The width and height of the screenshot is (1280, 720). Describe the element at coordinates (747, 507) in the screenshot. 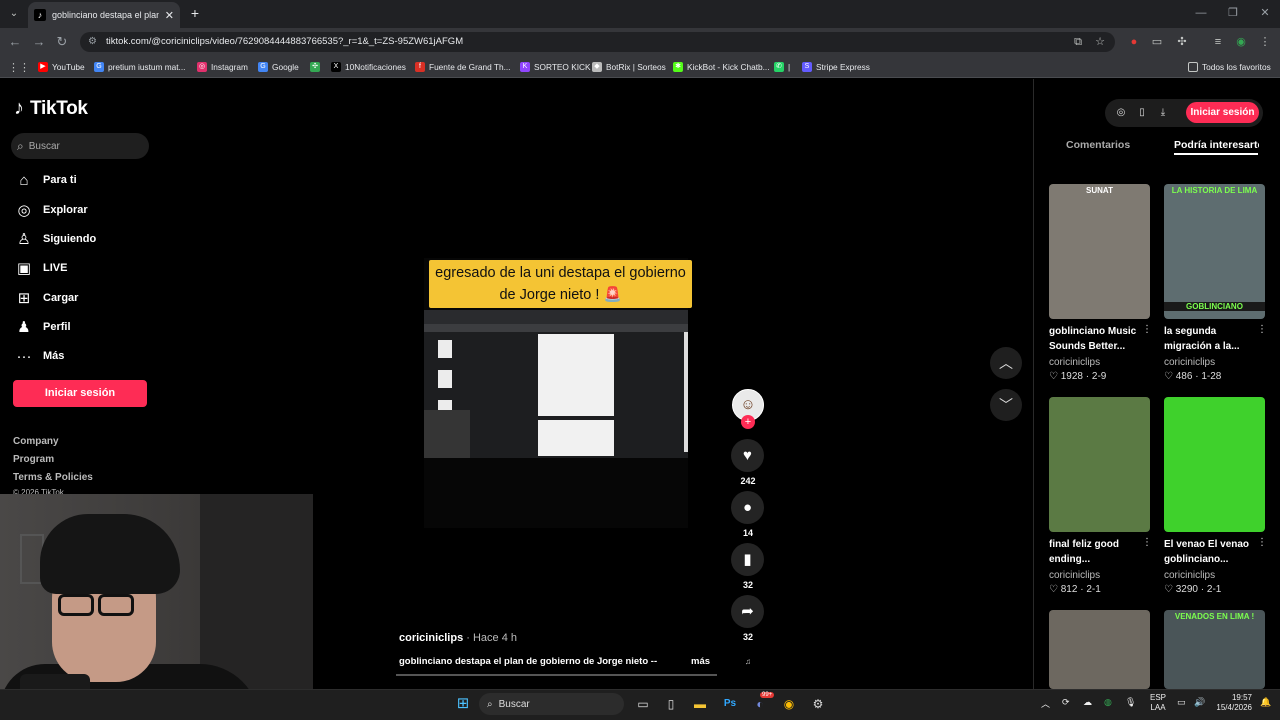

I see `comment-button: ●` at that location.